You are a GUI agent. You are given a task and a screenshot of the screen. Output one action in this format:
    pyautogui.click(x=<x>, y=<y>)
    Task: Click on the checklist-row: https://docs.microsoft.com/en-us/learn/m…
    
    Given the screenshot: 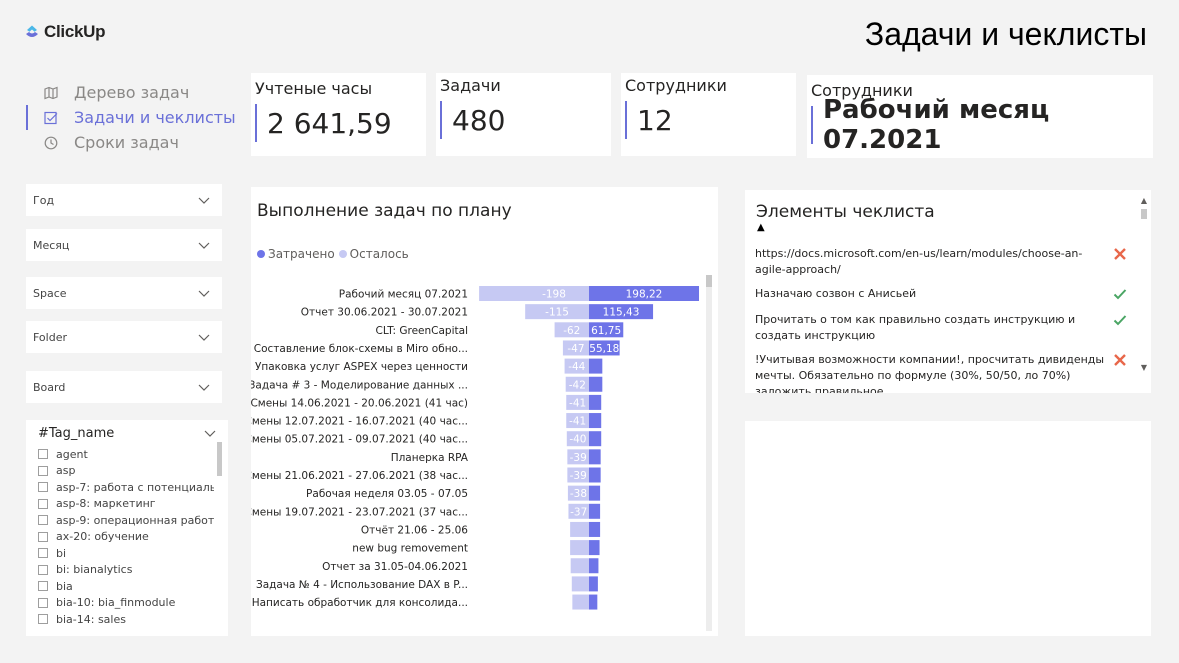 What is the action you would take?
    pyautogui.click(x=940, y=262)
    